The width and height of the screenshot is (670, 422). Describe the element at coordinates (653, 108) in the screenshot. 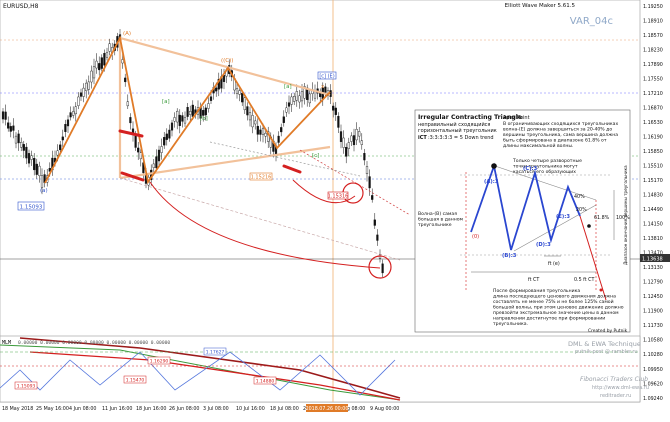

I see `price-tick-label: 1.16870` at that location.